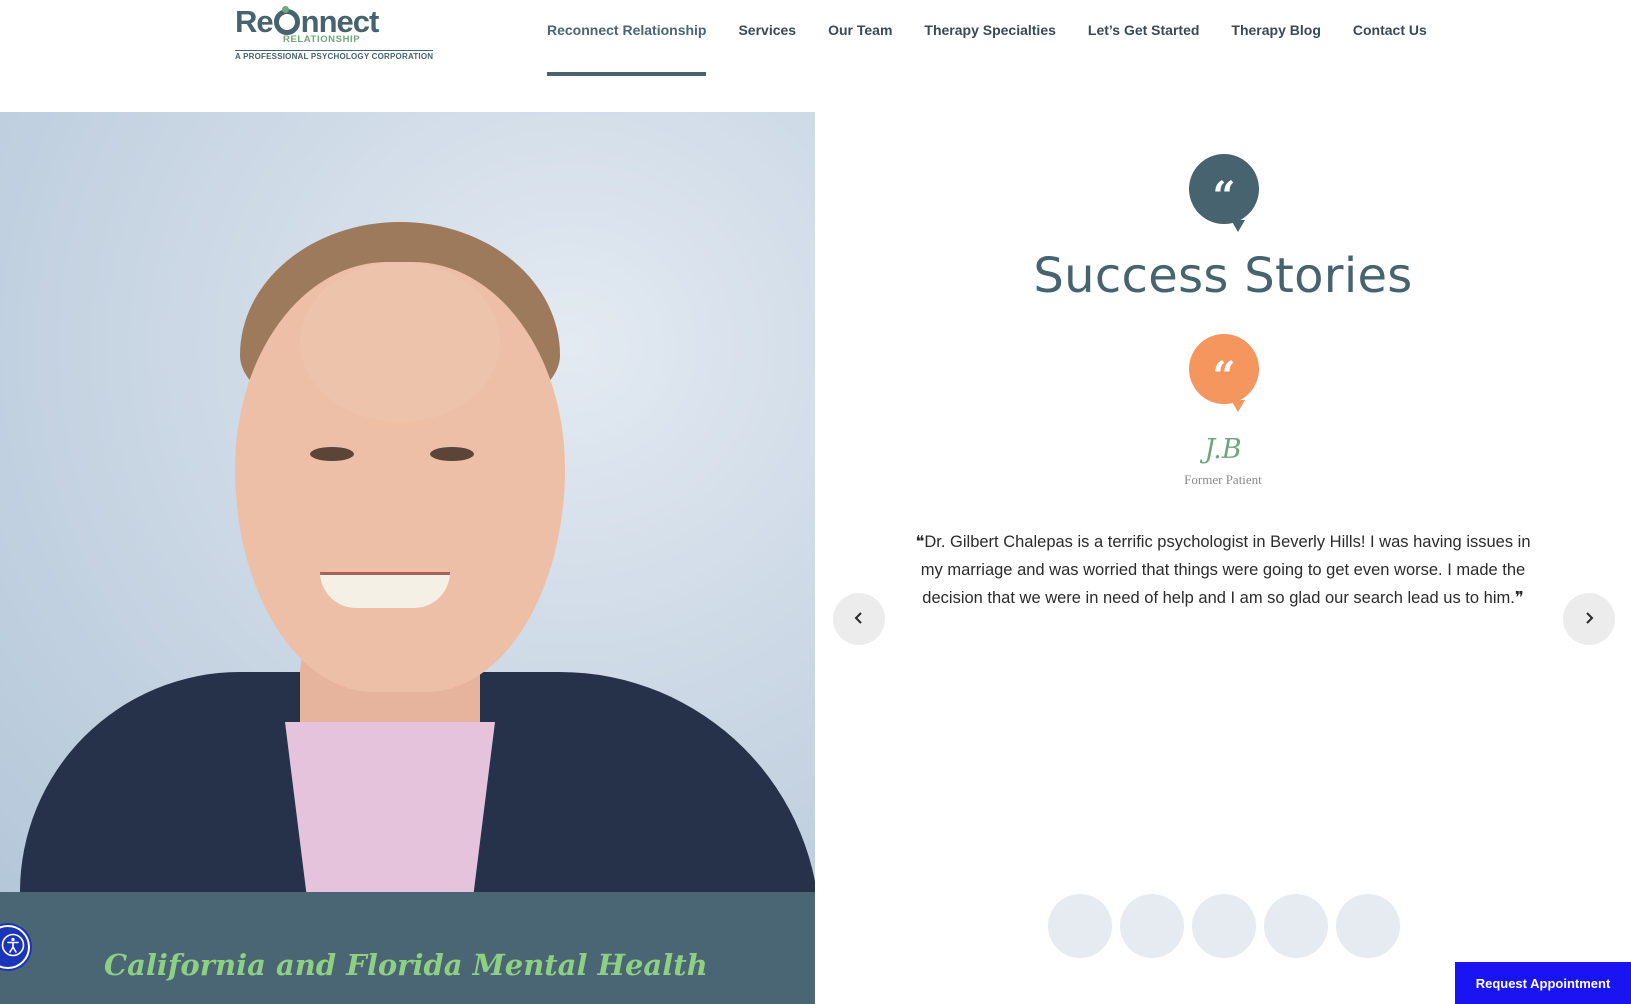 This screenshot has width=1631, height=1004. Describe the element at coordinates (1390, 38) in the screenshot. I see `nav-item-contact-us: Contact Us` at that location.